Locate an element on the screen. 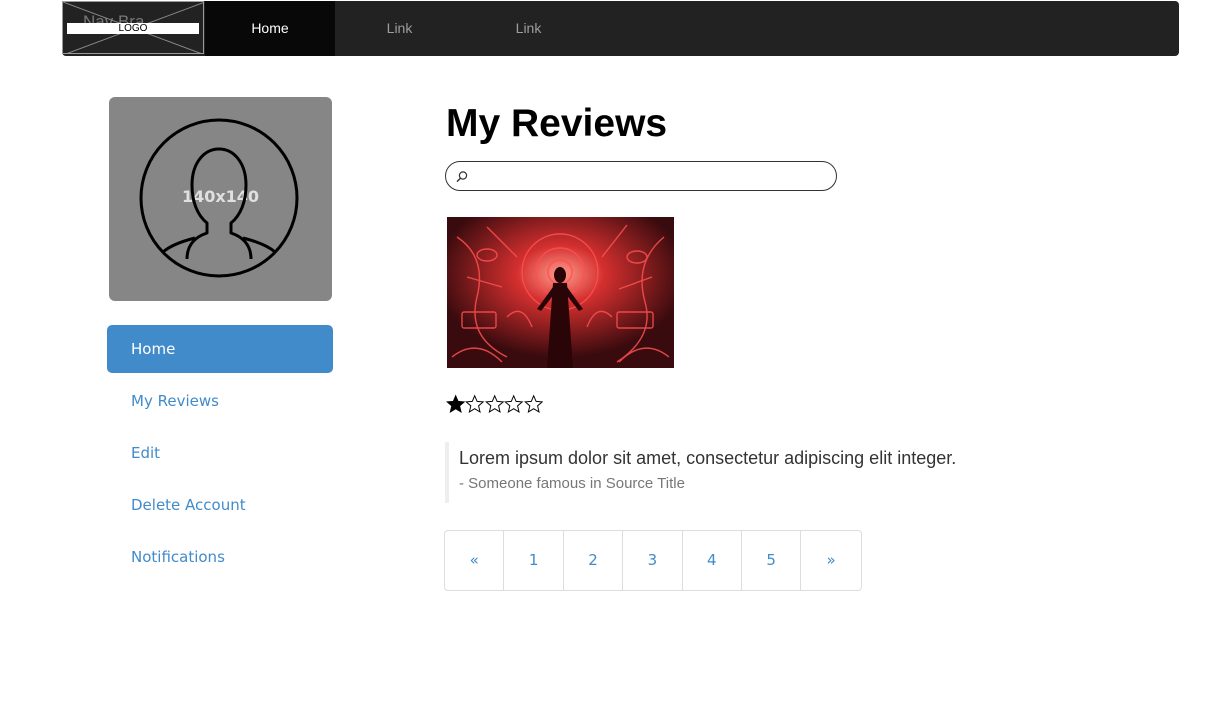 The width and height of the screenshot is (1230, 701). pagination: « 1 2 3 4 5 » is located at coordinates (653, 560).